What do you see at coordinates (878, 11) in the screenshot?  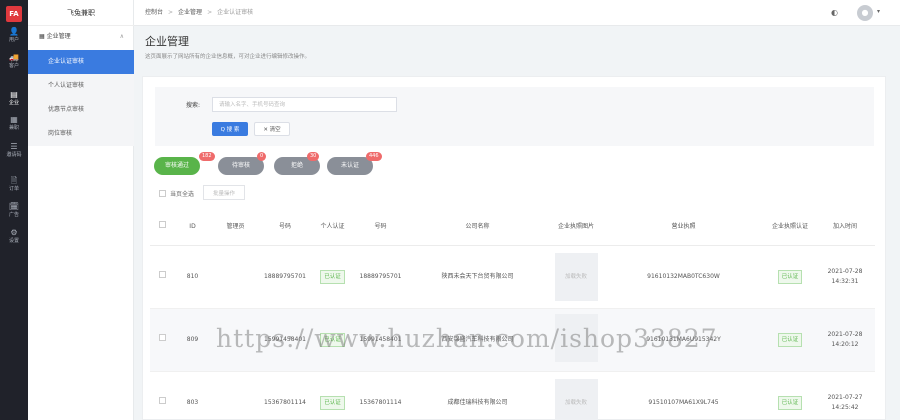 I see `caret-down-icon: ▾` at bounding box center [878, 11].